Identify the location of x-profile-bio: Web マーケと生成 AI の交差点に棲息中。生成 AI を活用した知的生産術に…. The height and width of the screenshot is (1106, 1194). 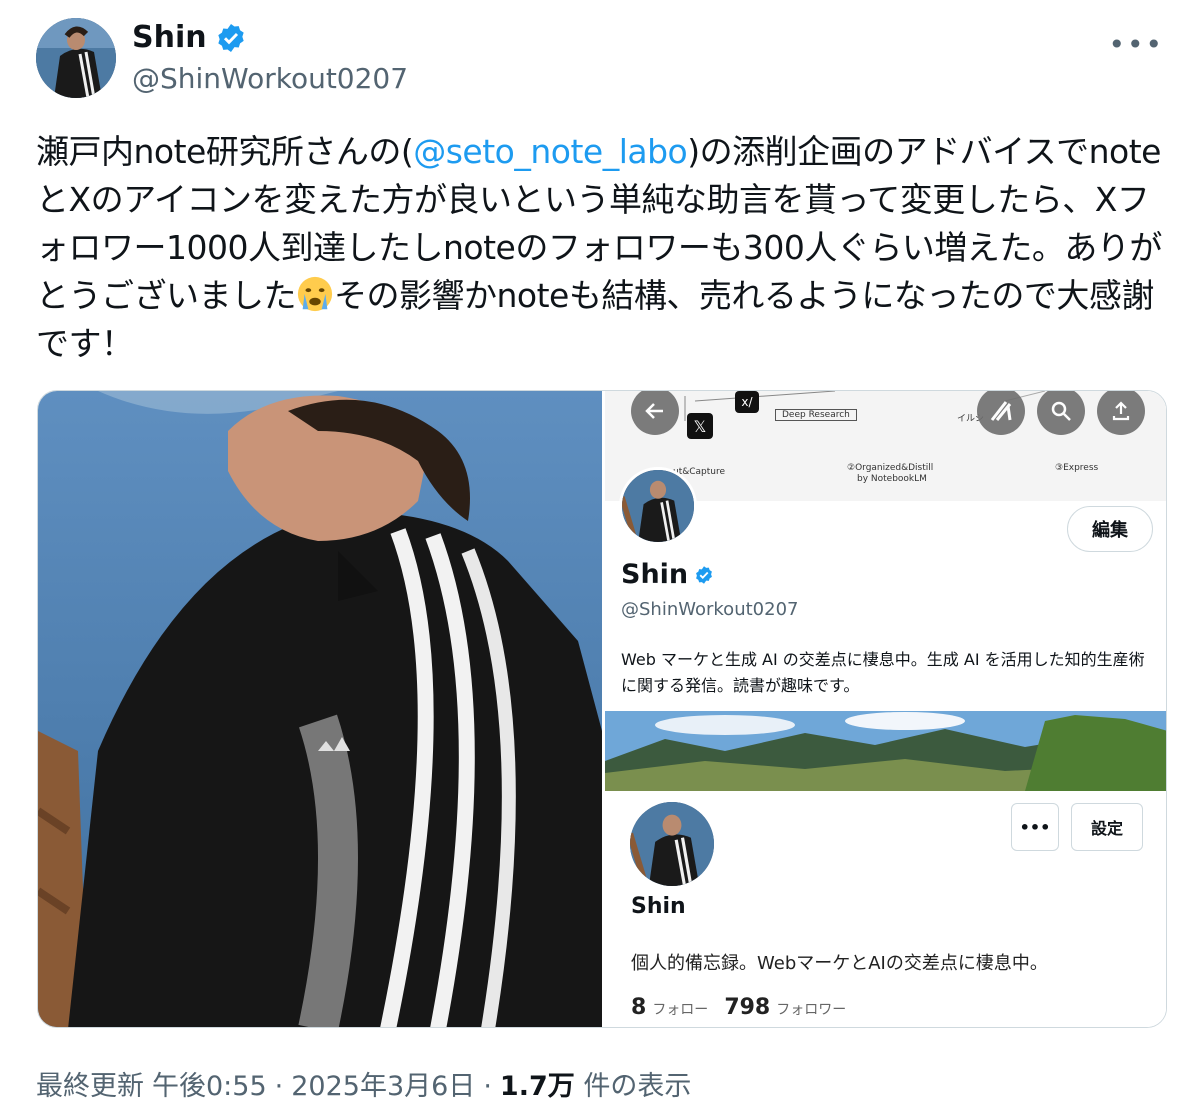
(883, 672).